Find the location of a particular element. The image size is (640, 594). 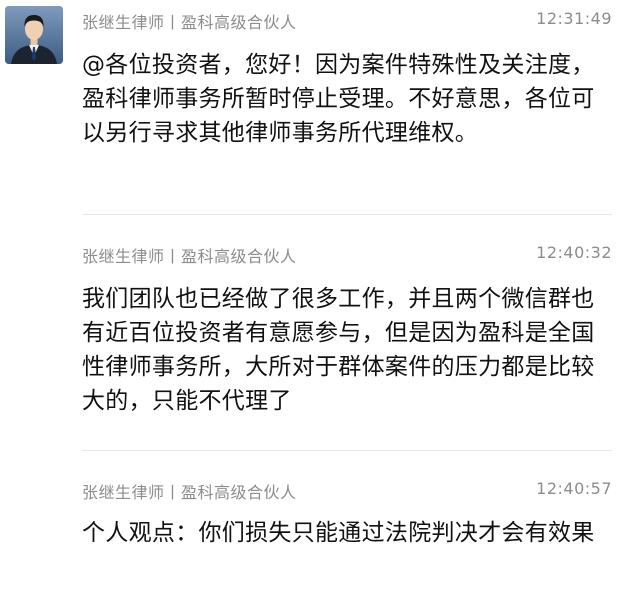

message-header: 张继生律师丨盈科高级合伙人 12:40:32 is located at coordinates (347, 254).